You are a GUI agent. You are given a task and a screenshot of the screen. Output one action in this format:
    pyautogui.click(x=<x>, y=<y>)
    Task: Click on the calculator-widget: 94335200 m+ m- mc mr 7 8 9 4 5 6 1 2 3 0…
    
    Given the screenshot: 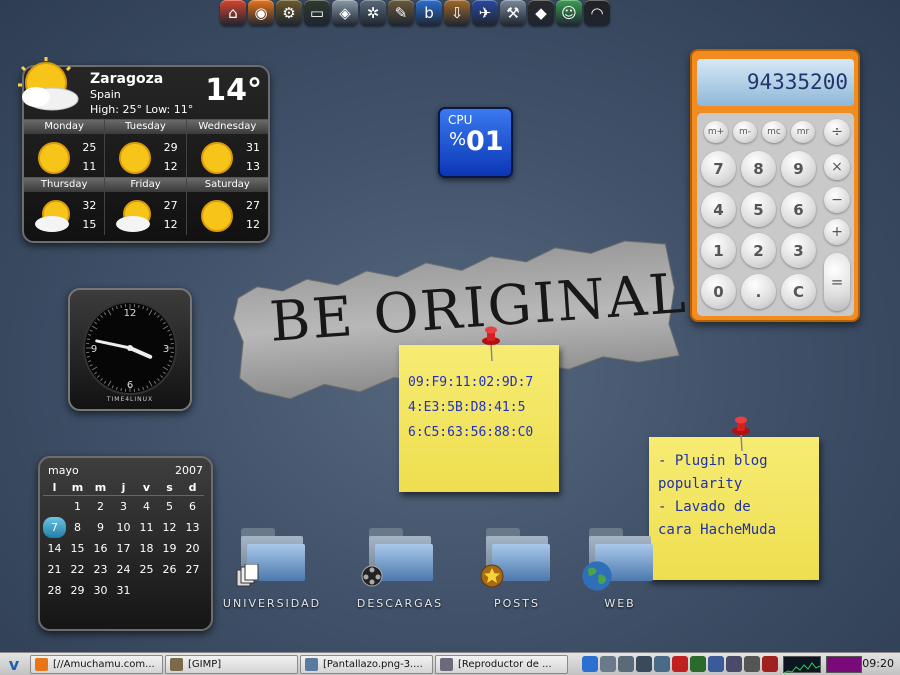 What is the action you would take?
    pyautogui.click(x=775, y=185)
    